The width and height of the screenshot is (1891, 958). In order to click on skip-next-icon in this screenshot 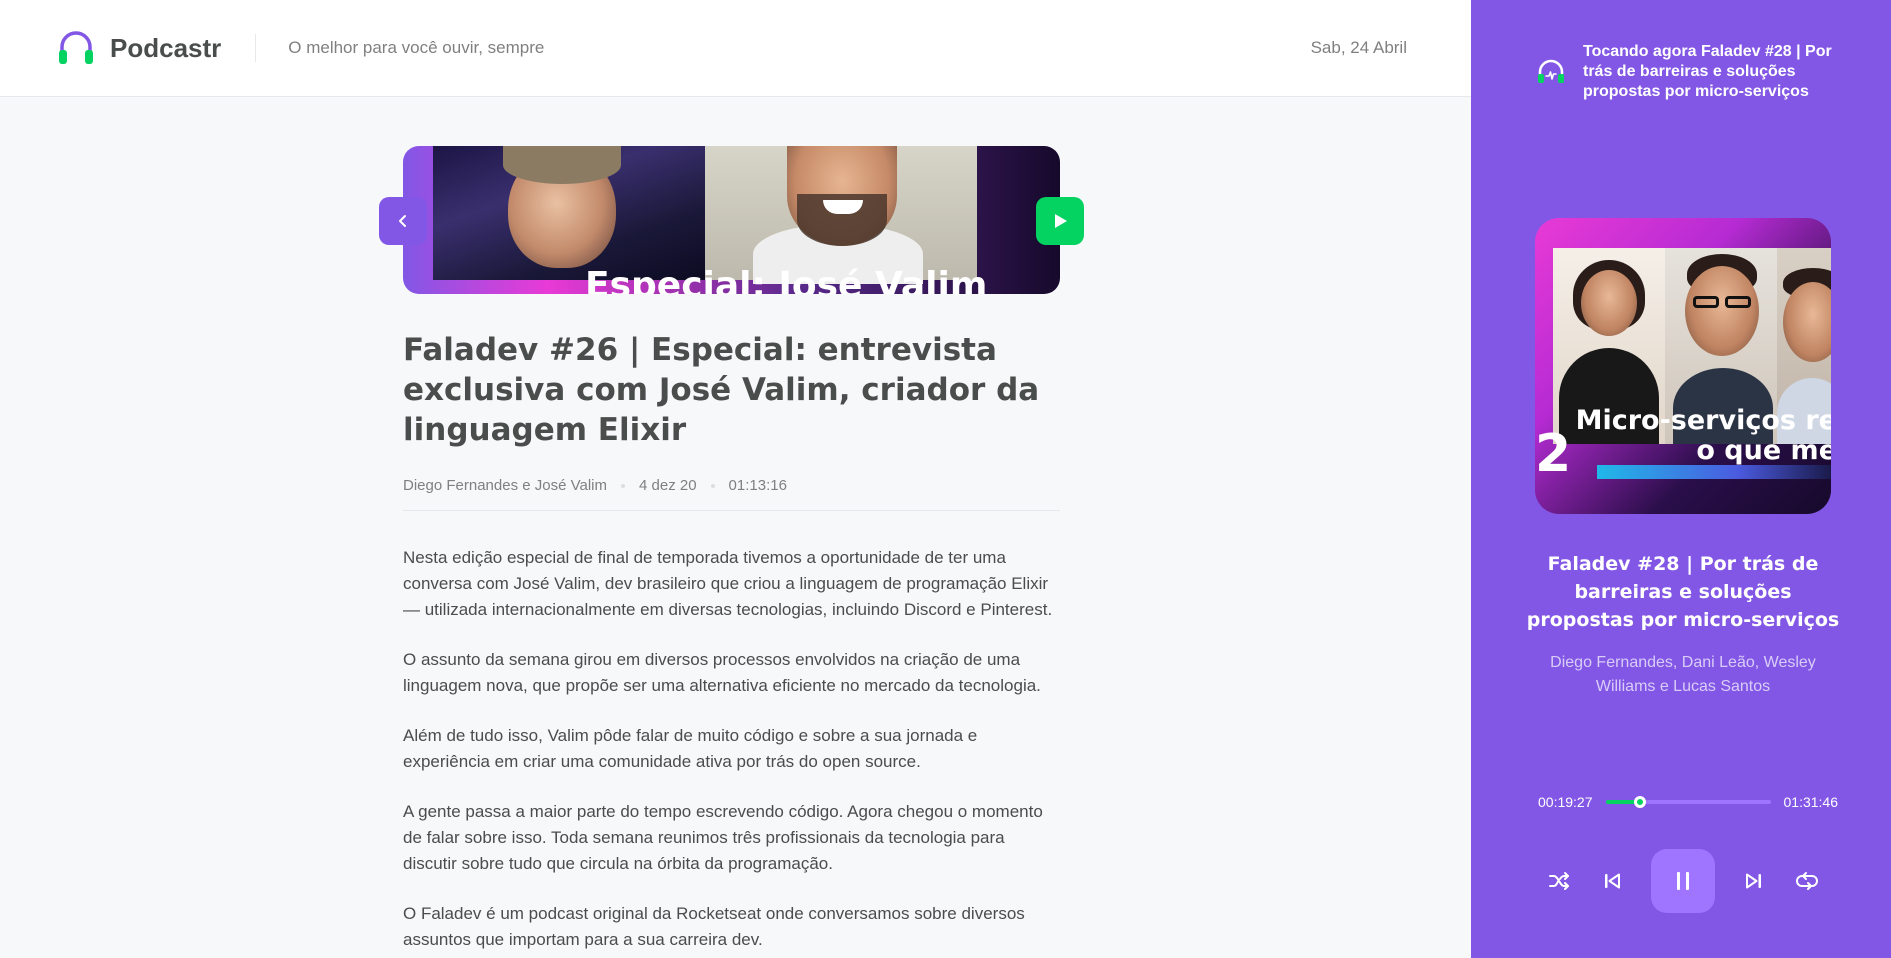, I will do `click(1753, 881)`.